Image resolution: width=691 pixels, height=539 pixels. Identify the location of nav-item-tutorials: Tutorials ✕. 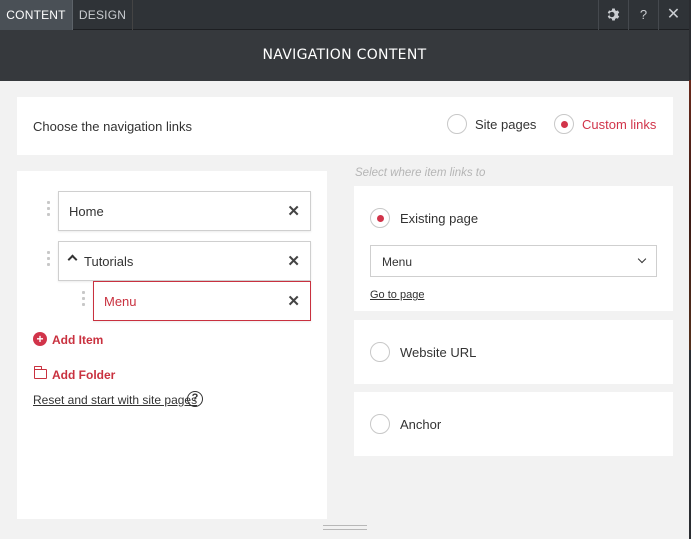
(184, 261).